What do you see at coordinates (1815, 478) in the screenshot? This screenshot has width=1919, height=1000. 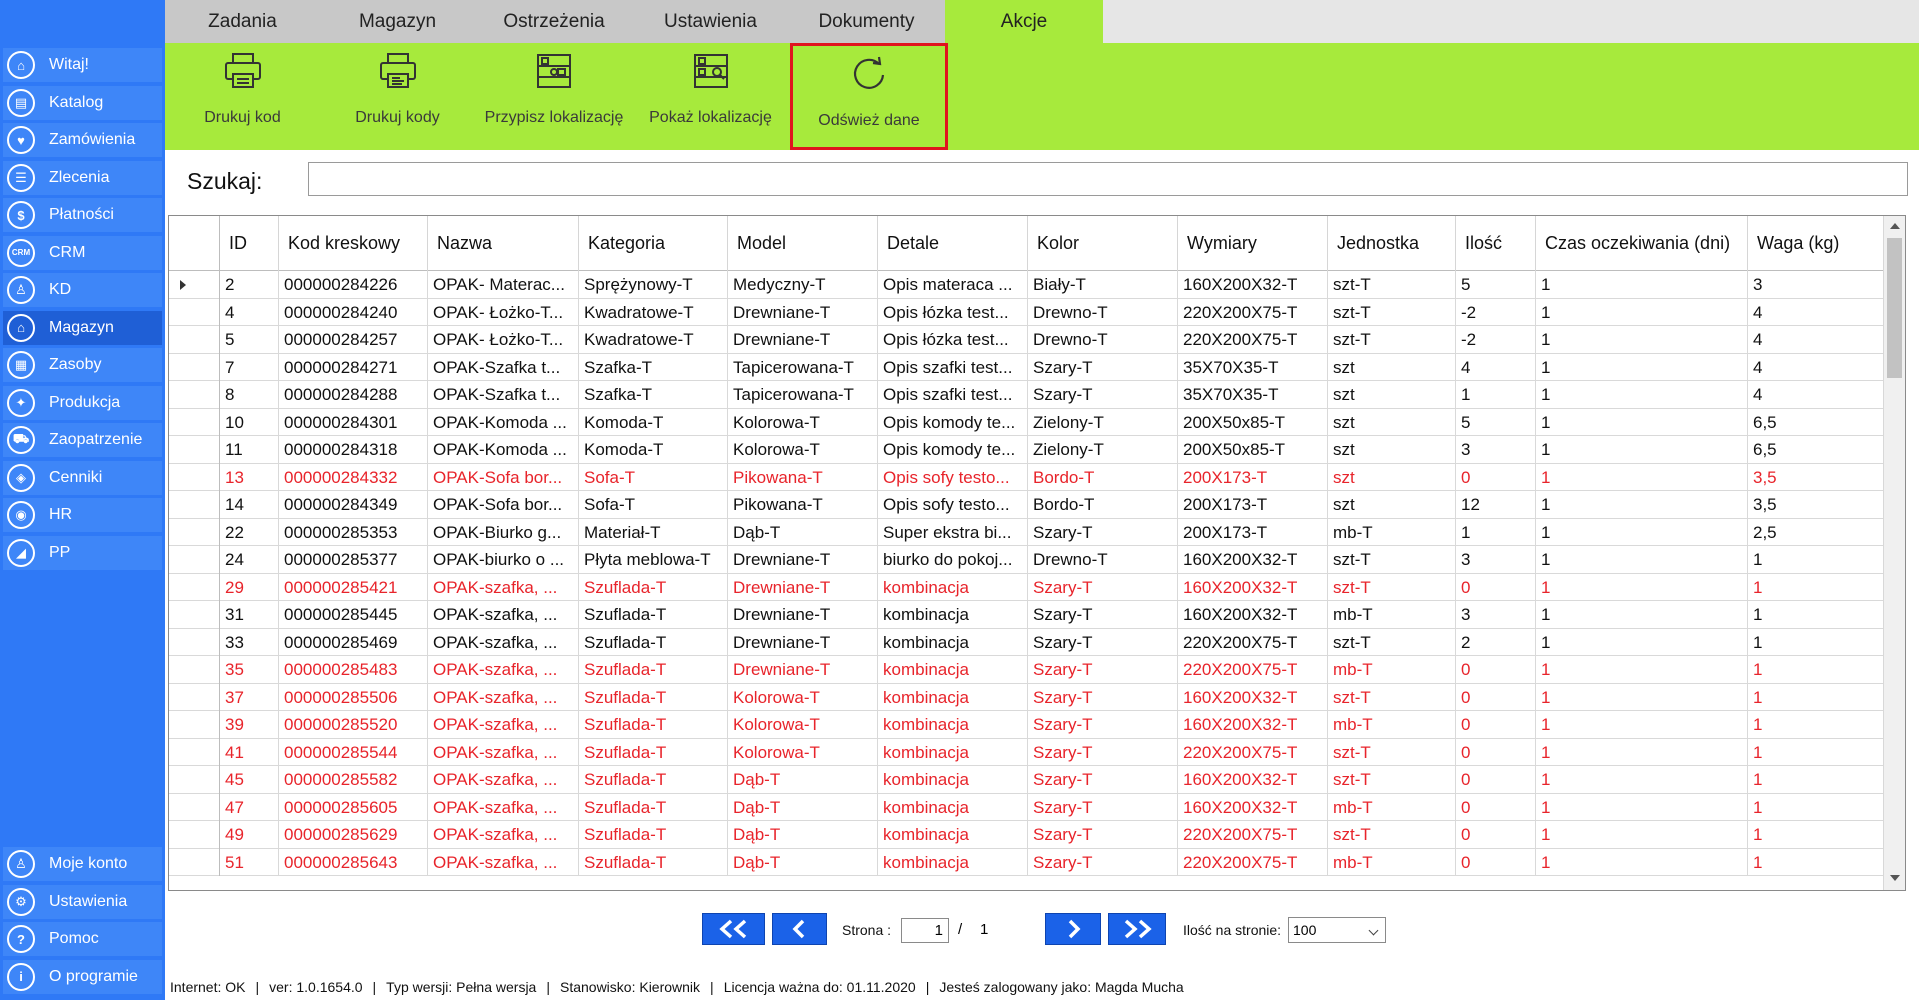 I see `cell-waga: 3,5` at bounding box center [1815, 478].